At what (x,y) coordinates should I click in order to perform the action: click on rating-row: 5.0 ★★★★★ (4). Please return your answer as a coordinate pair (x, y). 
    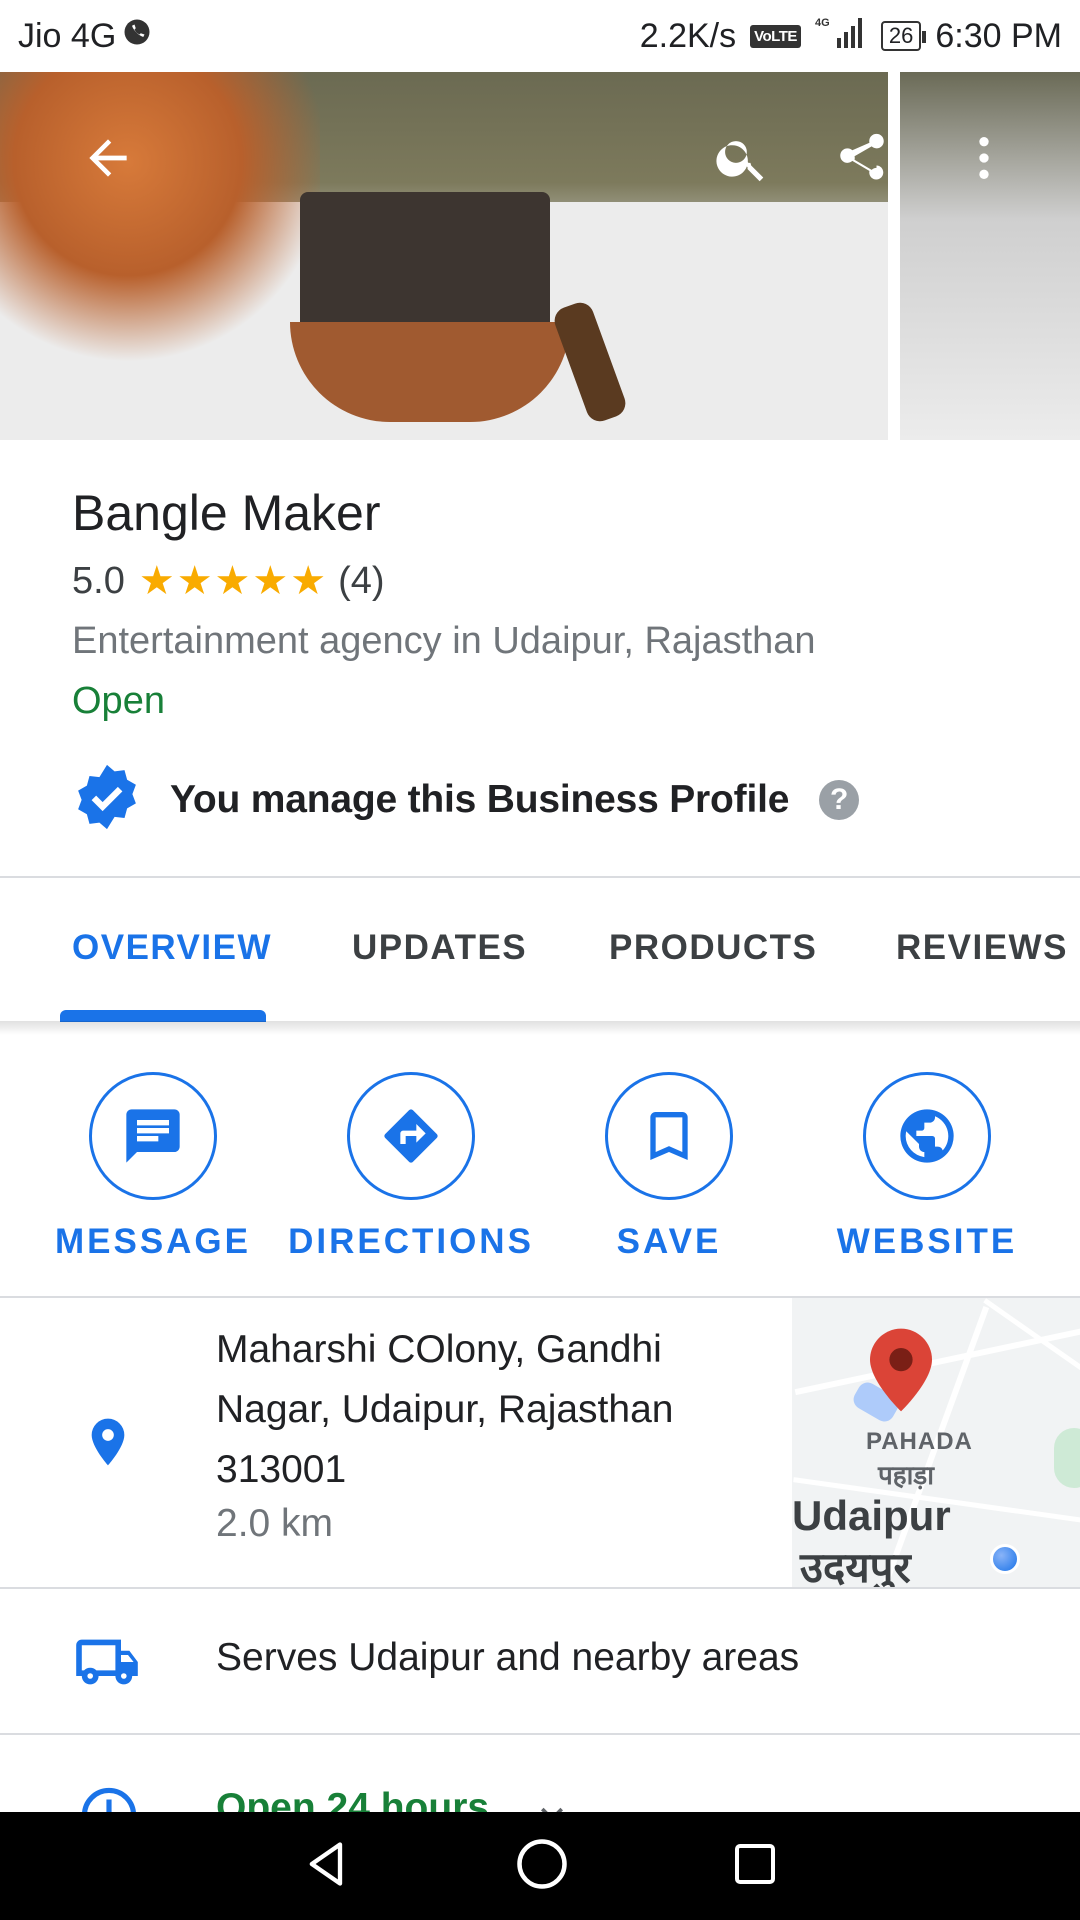
    Looking at the image, I should click on (228, 581).